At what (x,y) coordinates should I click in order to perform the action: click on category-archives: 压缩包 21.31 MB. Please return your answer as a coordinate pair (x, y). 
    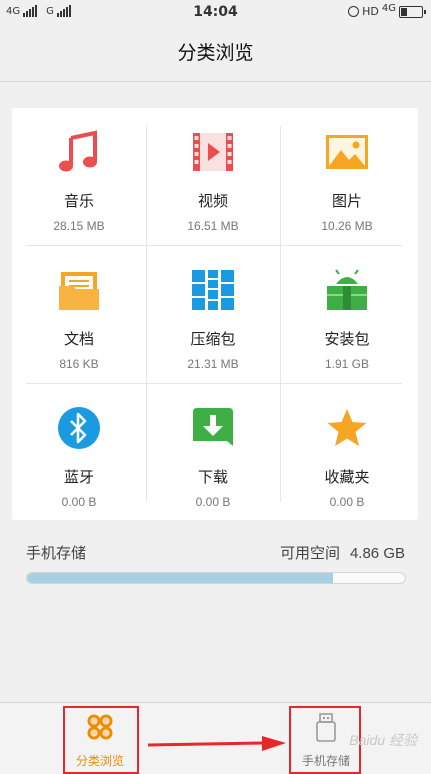
    Looking at the image, I should click on (213, 314).